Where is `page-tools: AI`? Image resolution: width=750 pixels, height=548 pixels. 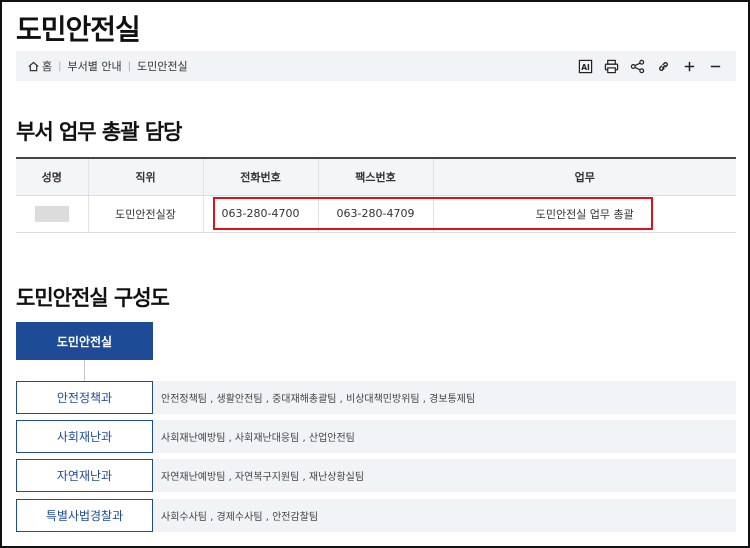
page-tools: AI is located at coordinates (650, 66).